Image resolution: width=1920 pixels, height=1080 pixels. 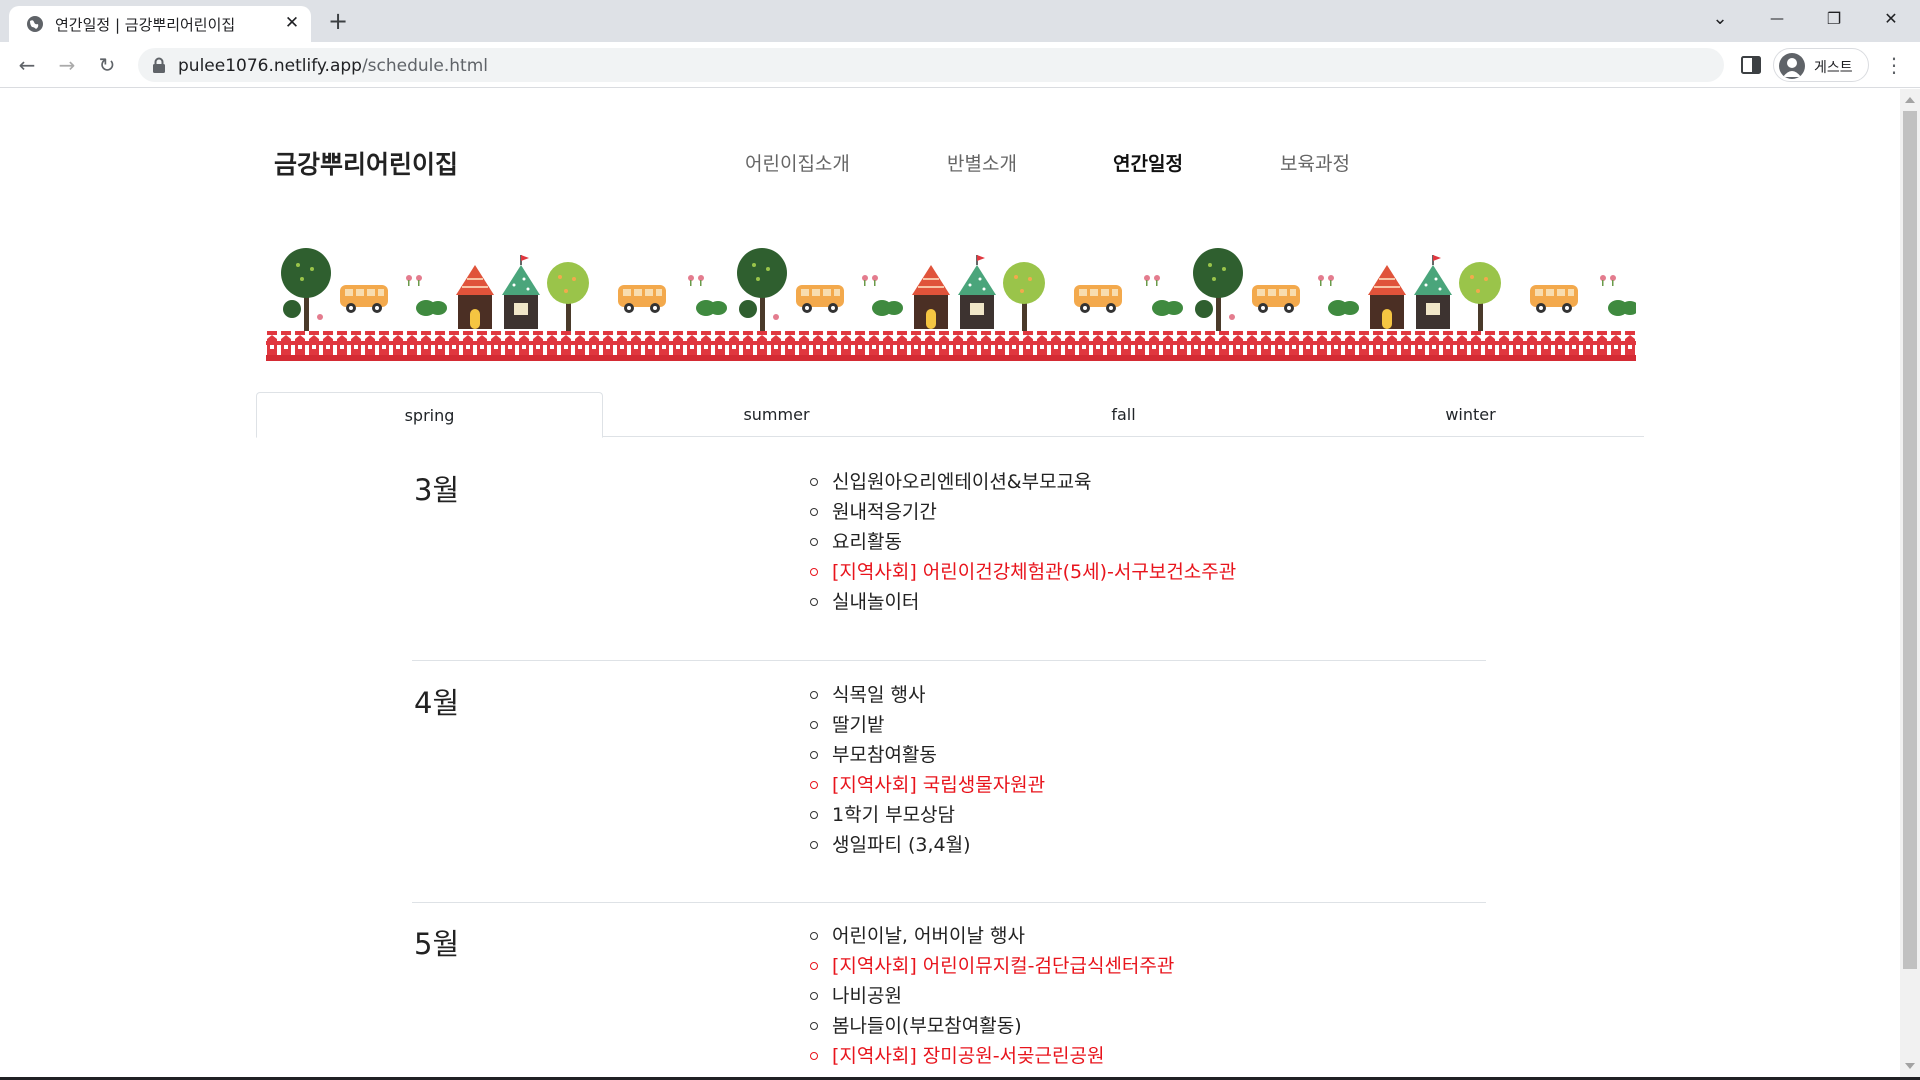 I want to click on profile-label: 게스트, so click(x=1833, y=68).